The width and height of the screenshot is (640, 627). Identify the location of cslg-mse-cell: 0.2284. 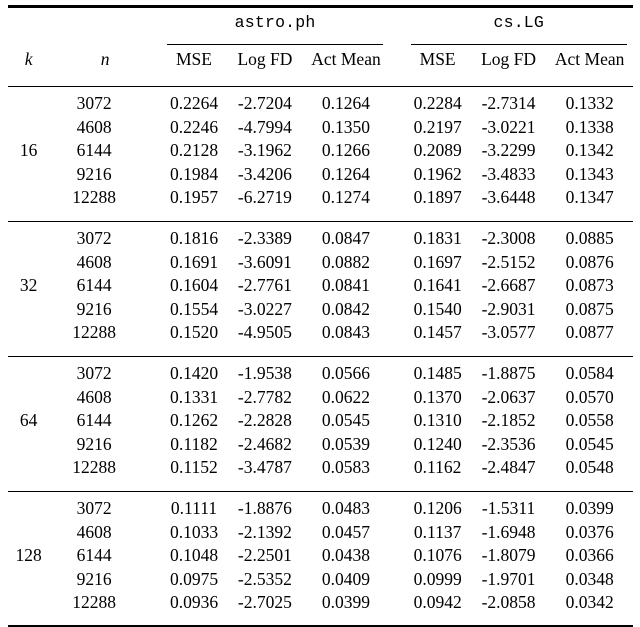
(437, 103).